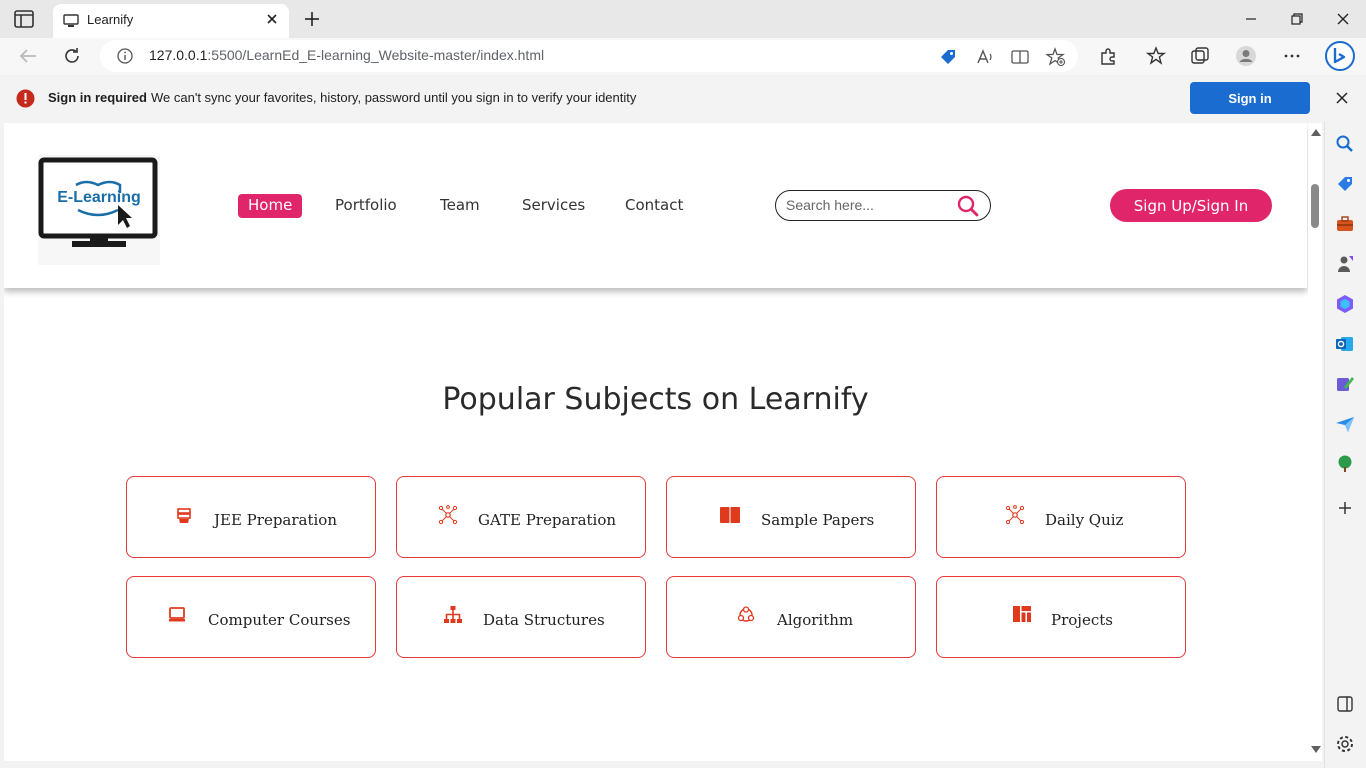 This screenshot has width=1366, height=768. I want to click on copilot-icon, so click(1340, 56).